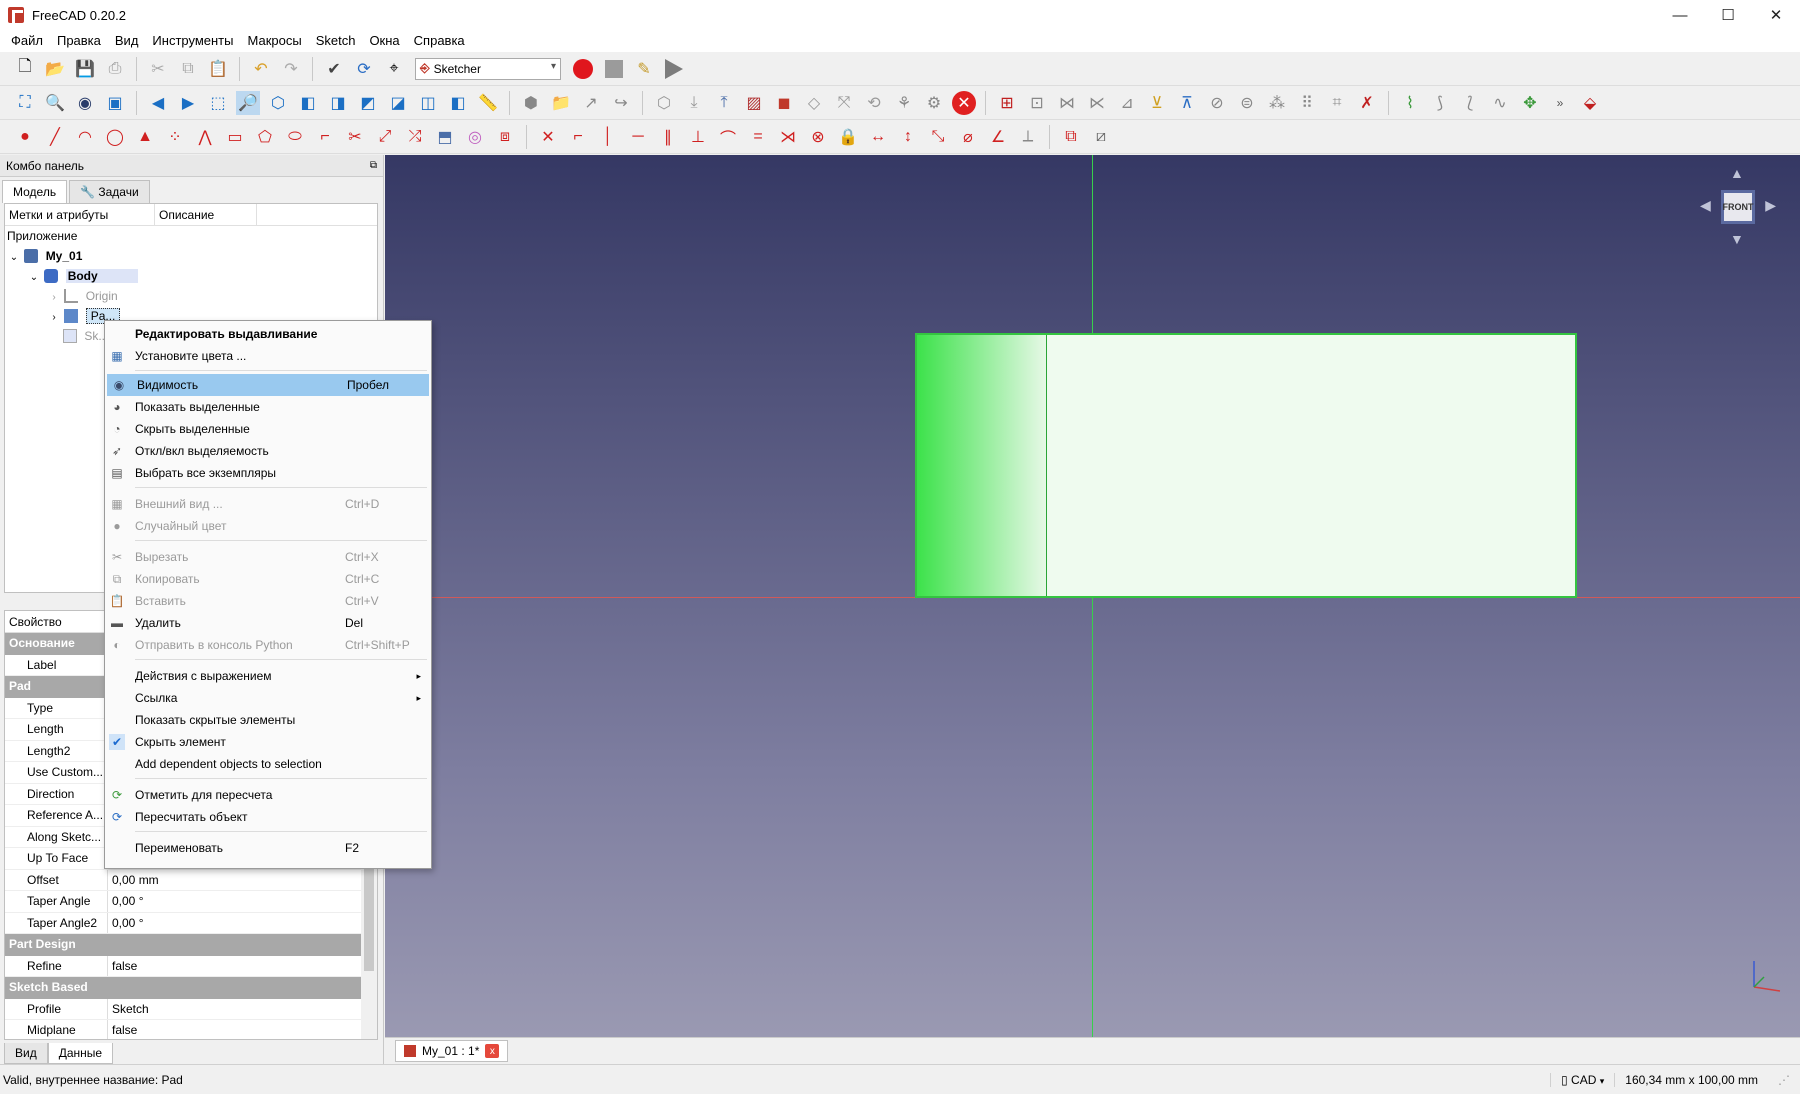  Describe the element at coordinates (1500, 103) in the screenshot. I see `bspline-insert-knot-icon: ∿` at that location.